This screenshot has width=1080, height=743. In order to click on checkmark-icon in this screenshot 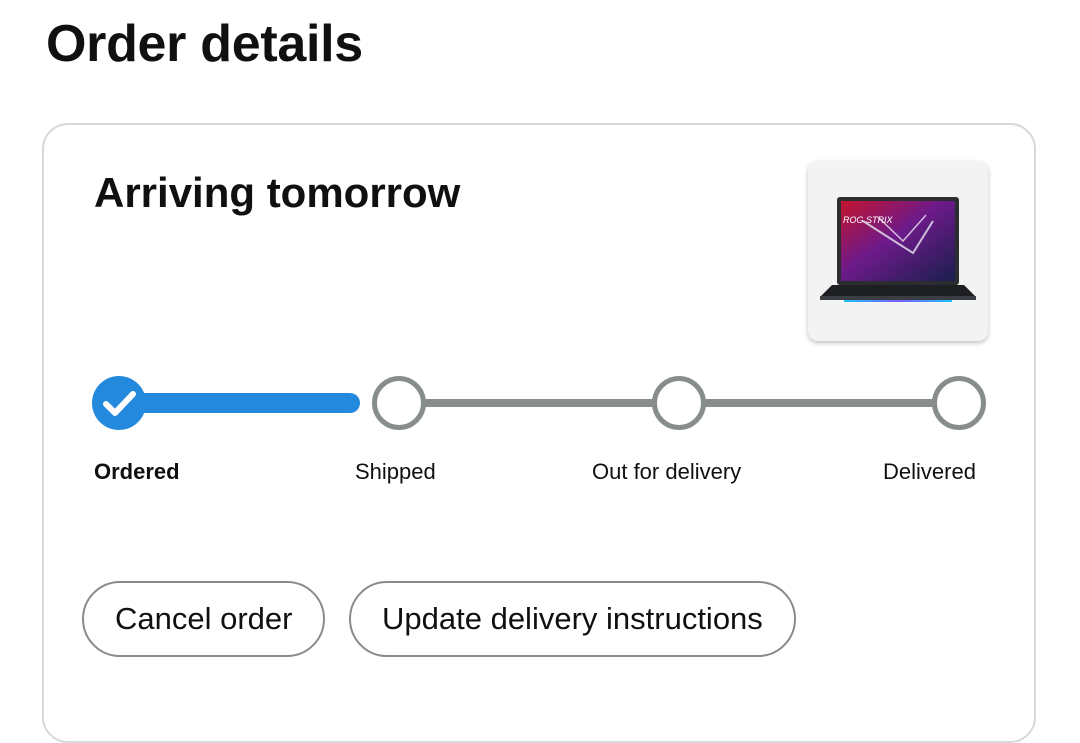, I will do `click(119, 403)`.